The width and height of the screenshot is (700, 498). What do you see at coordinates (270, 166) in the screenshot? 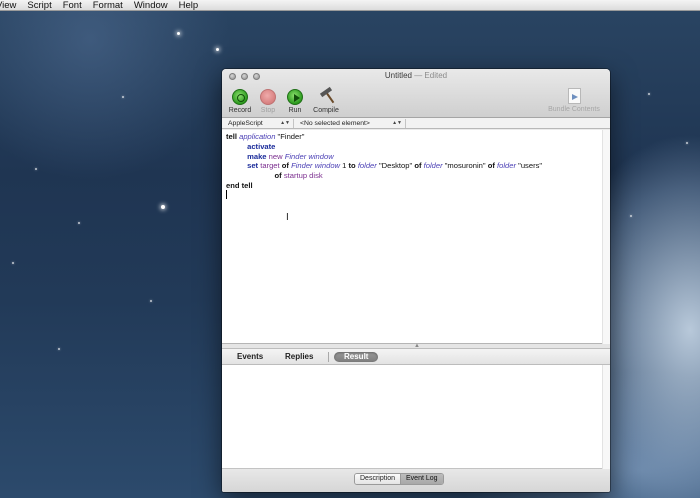
I see `code-token: target` at bounding box center [270, 166].